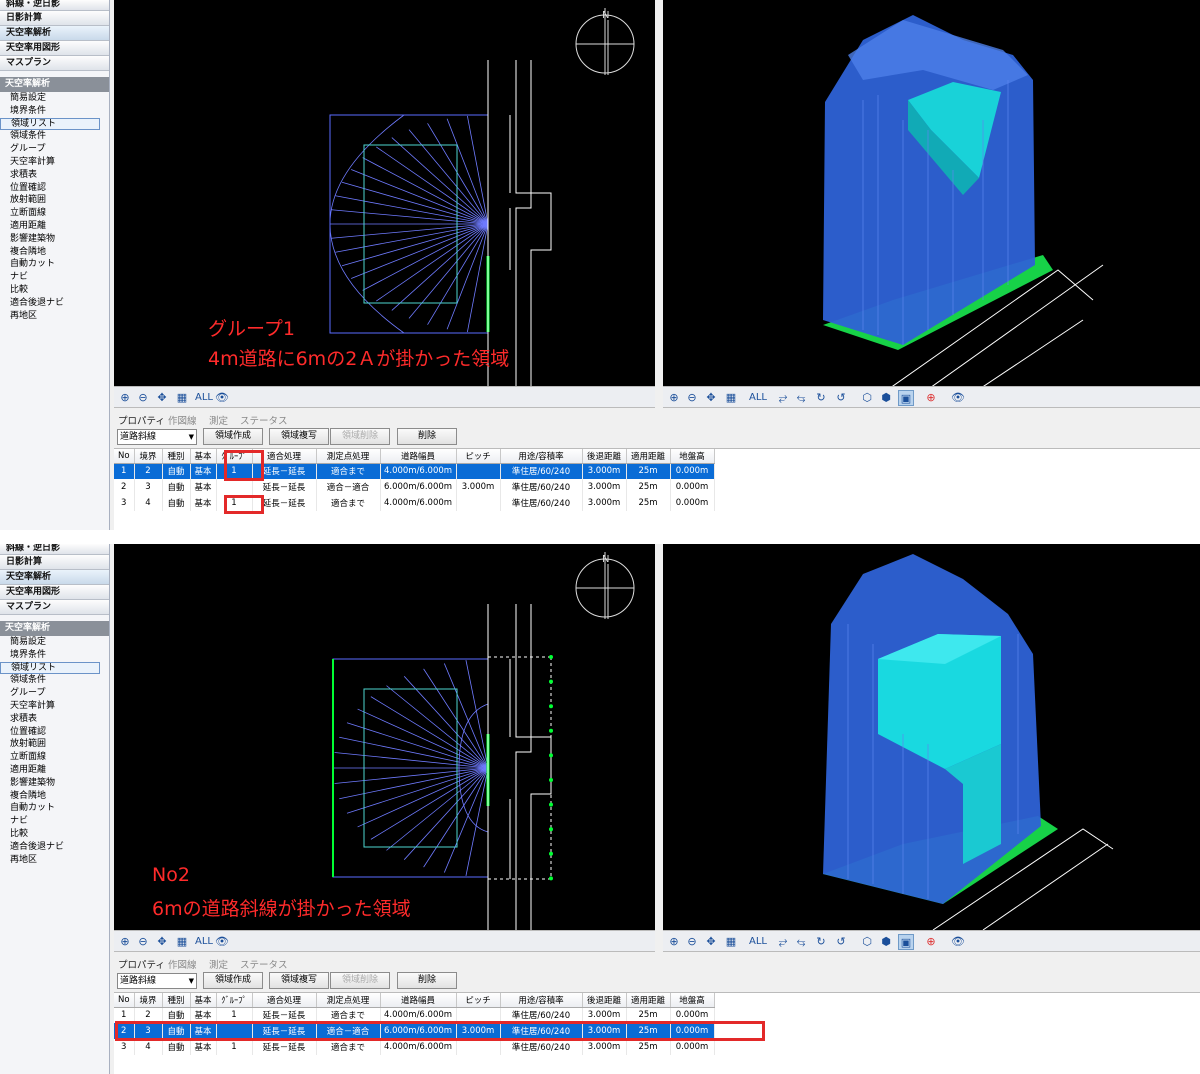 The height and width of the screenshot is (1074, 1200). I want to click on submenu-item: 再地区, so click(54, 860).